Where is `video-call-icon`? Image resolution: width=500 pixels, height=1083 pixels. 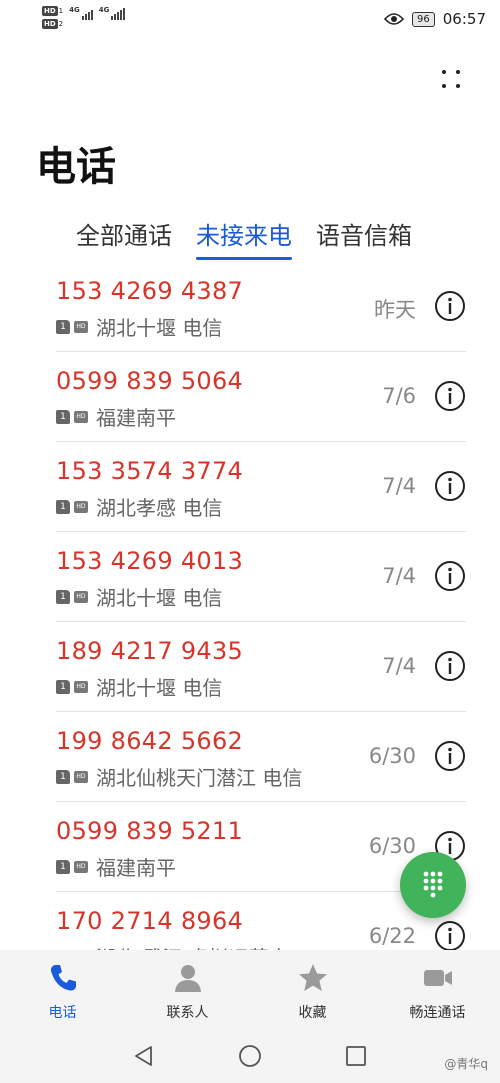
video-call-icon is located at coordinates (437, 978).